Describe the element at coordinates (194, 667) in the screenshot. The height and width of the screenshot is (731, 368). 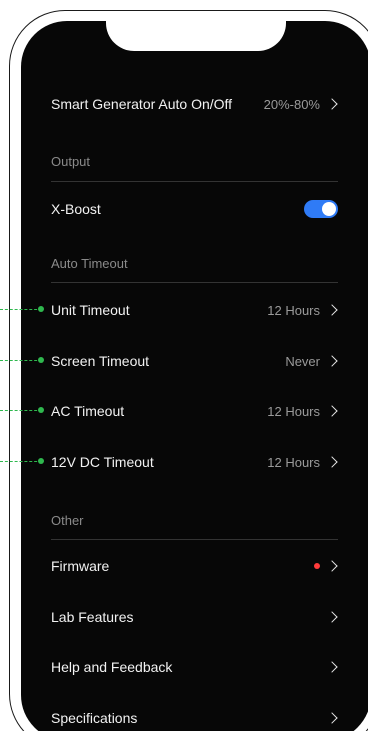
I see `help-feedback-row: Help and Feedback` at that location.